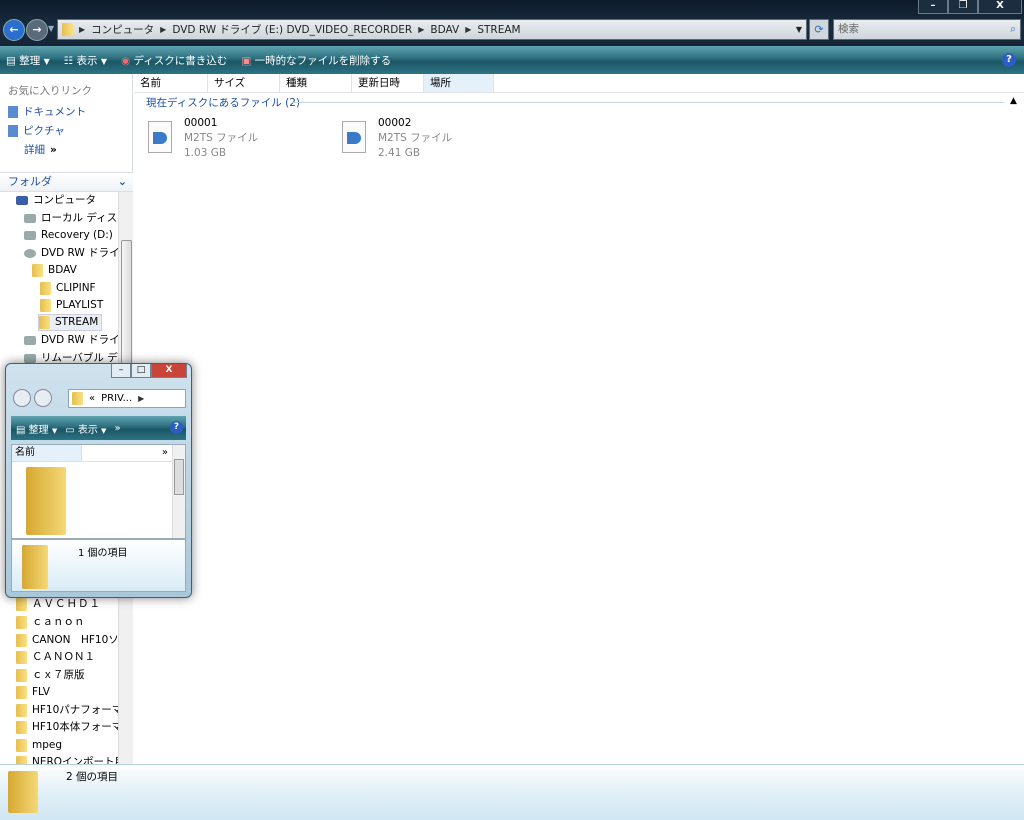  What do you see at coordinates (67, 759) in the screenshot?
I see `tree-item: NEROインポート用` at bounding box center [67, 759].